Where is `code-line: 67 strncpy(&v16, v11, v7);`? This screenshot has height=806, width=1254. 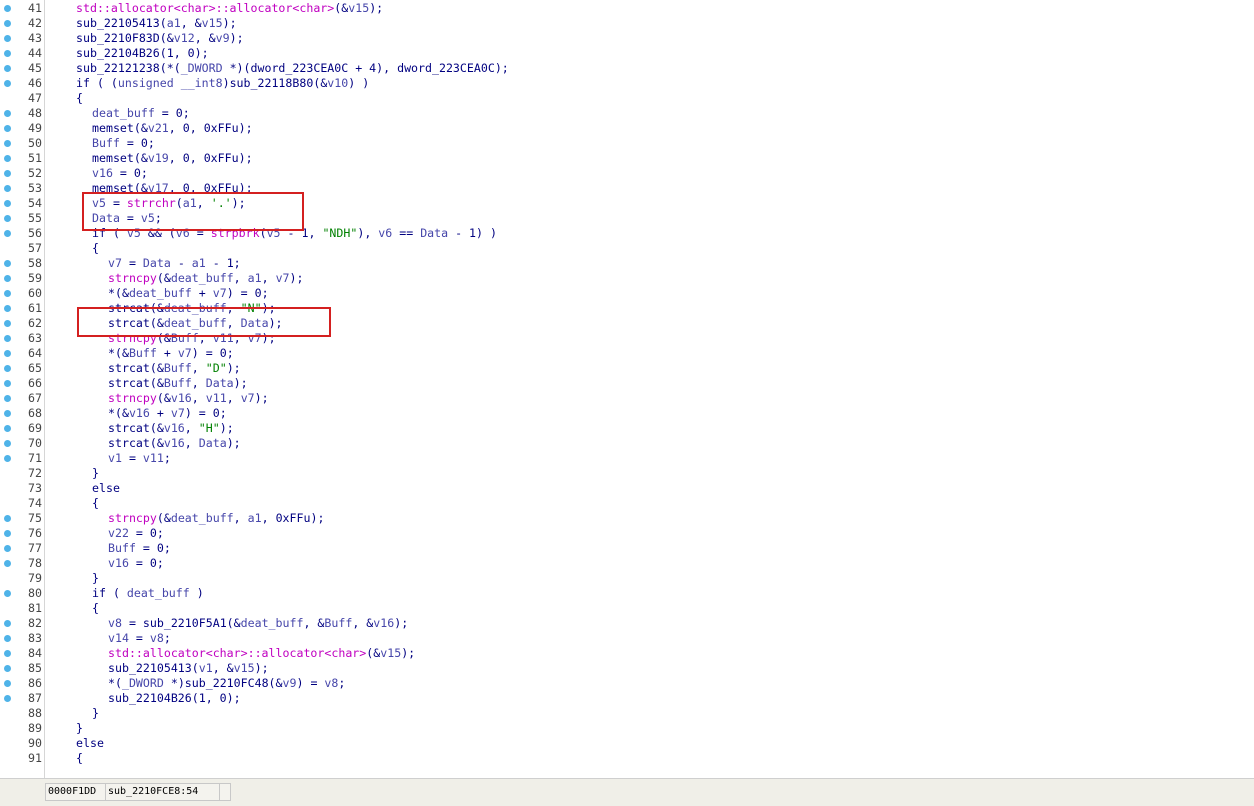 code-line: 67 strncpy(&v16, v11, v7); is located at coordinates (627, 398).